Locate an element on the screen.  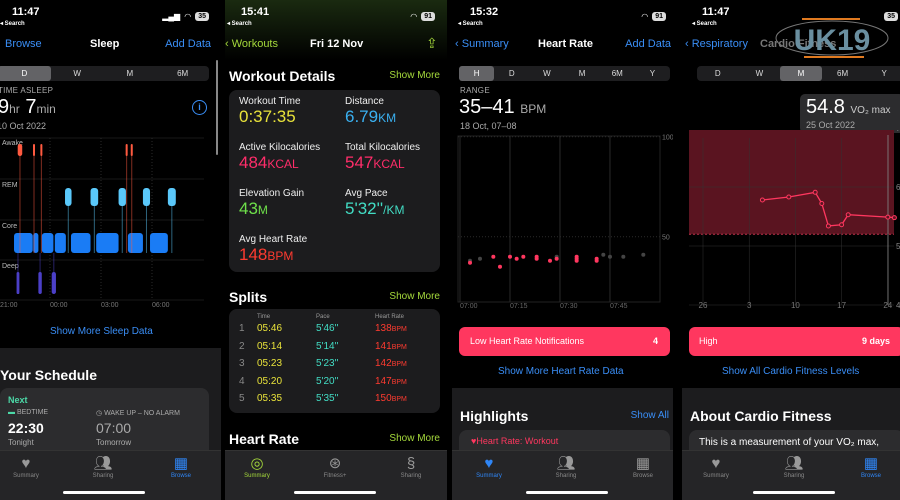
value: 5'32'' is located at coordinates (364, 208).